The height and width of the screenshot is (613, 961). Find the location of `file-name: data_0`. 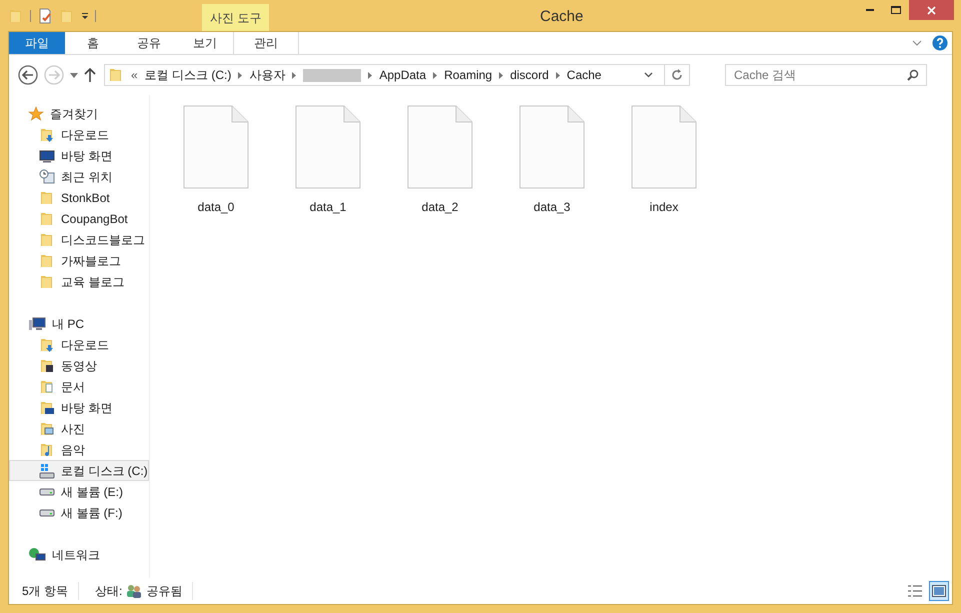

file-name: data_0 is located at coordinates (216, 207).